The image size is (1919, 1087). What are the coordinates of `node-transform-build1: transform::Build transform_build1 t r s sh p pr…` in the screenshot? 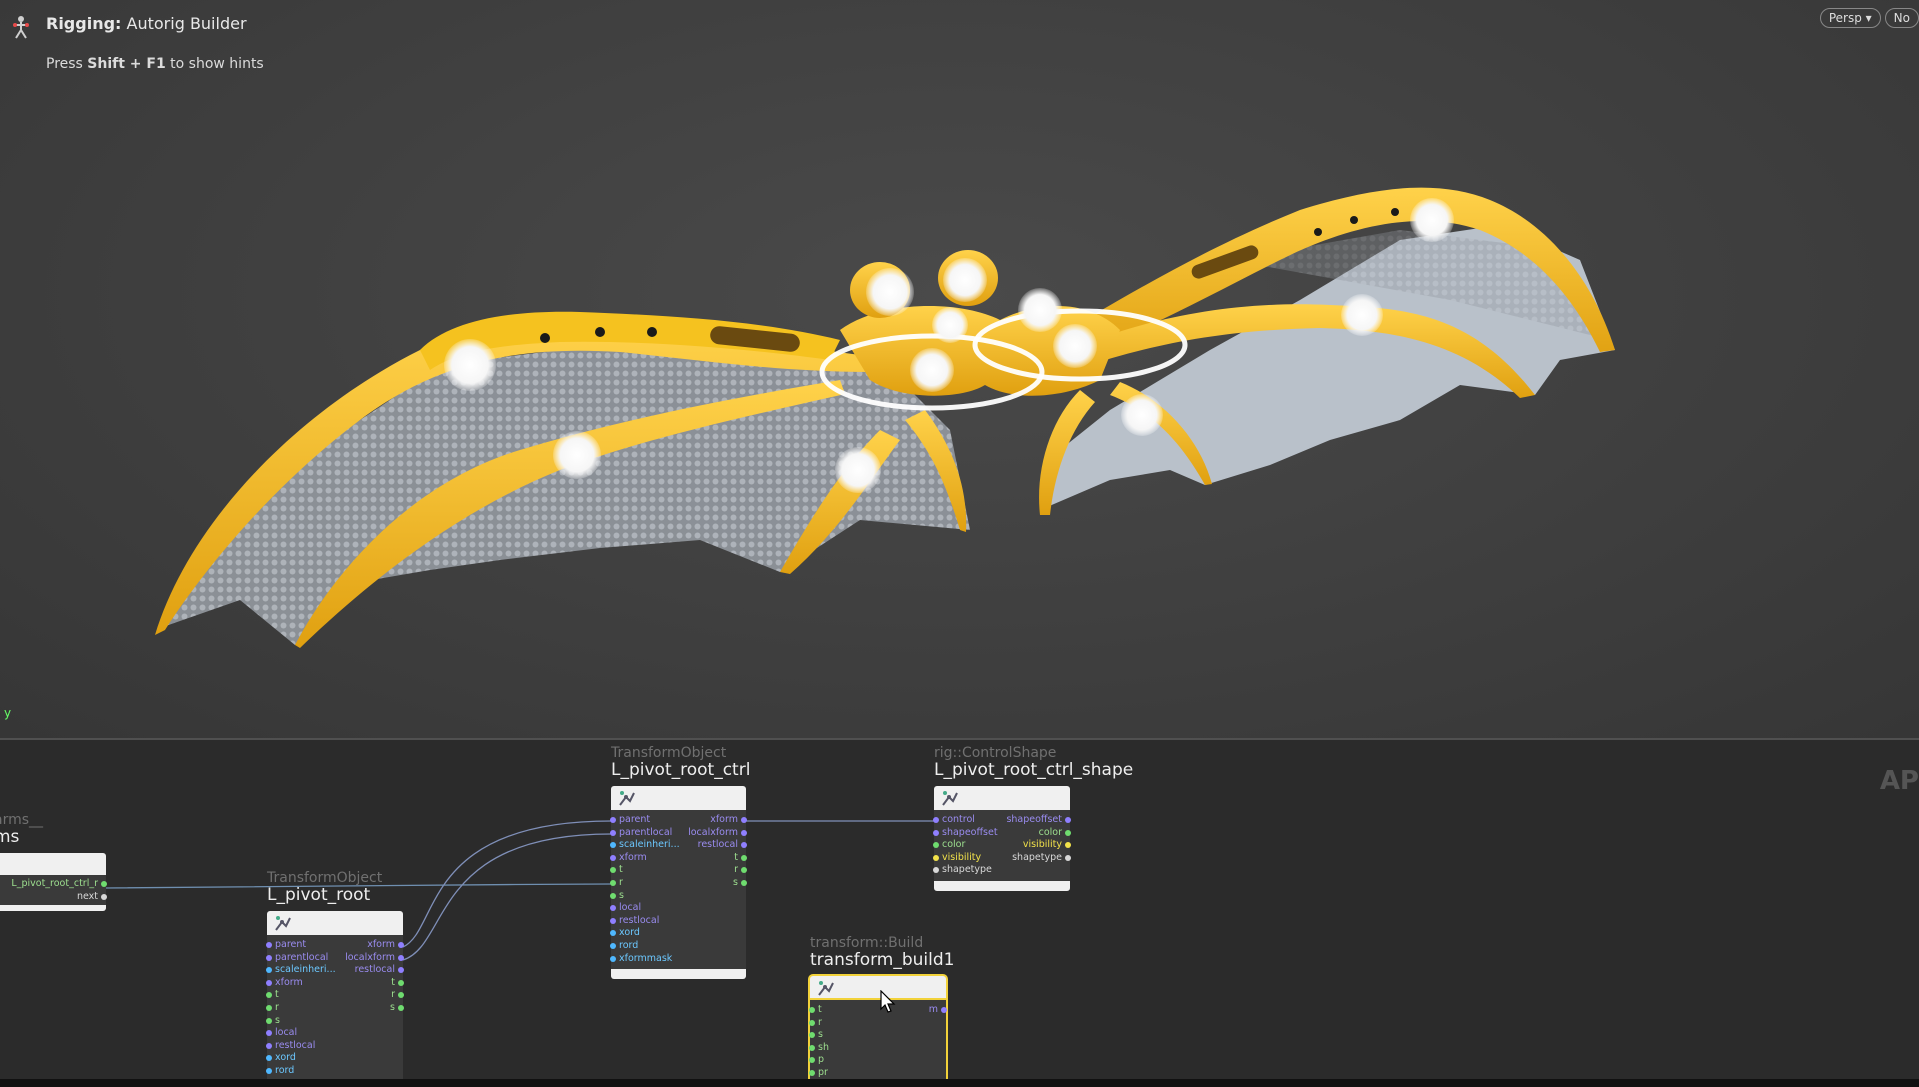 It's located at (881, 1008).